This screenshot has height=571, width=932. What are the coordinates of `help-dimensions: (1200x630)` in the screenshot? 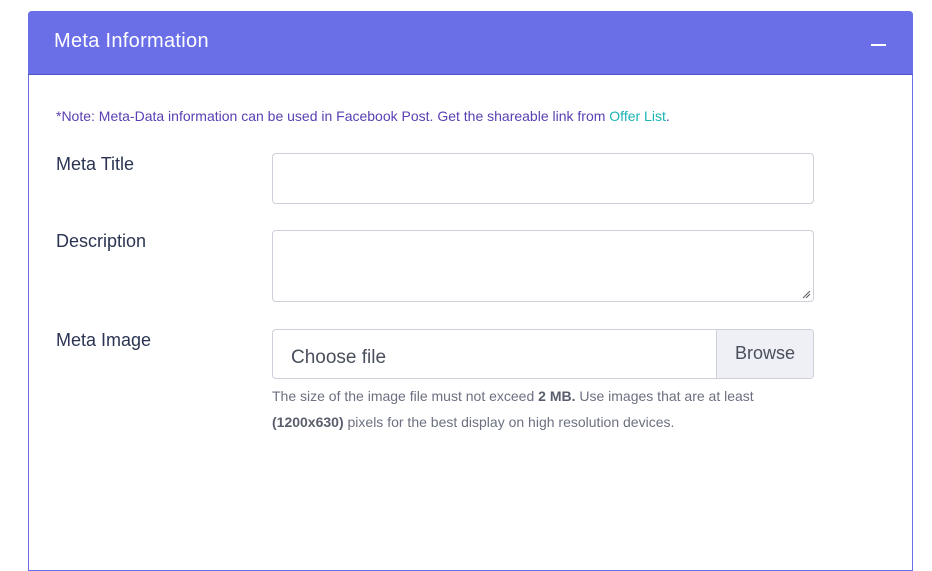 It's located at (308, 422).